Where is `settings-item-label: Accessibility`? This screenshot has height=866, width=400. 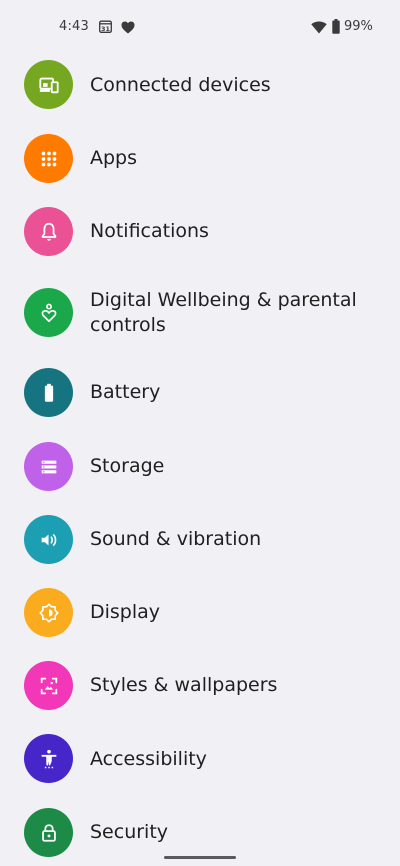 settings-item-label: Accessibility is located at coordinates (148, 759).